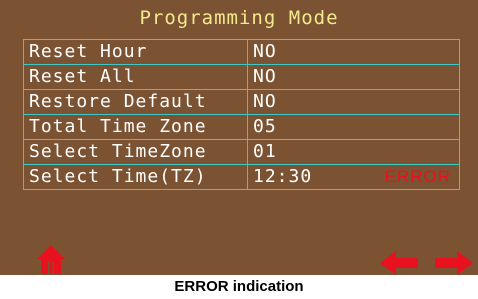 This screenshot has width=478, height=299. Describe the element at coordinates (135, 177) in the screenshot. I see `row-label: Select Time(TZ)` at that location.